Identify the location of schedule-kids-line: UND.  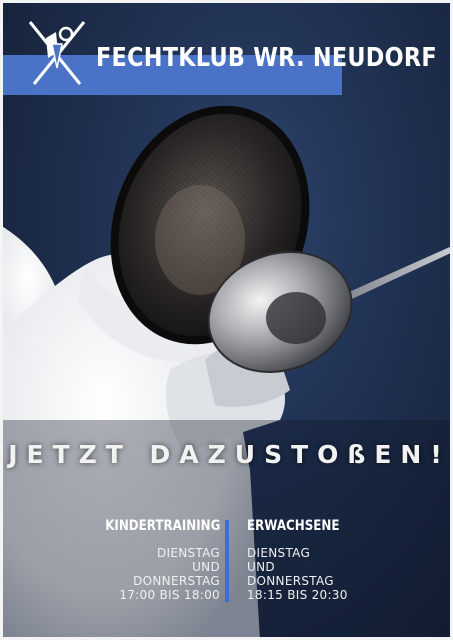
(206, 567).